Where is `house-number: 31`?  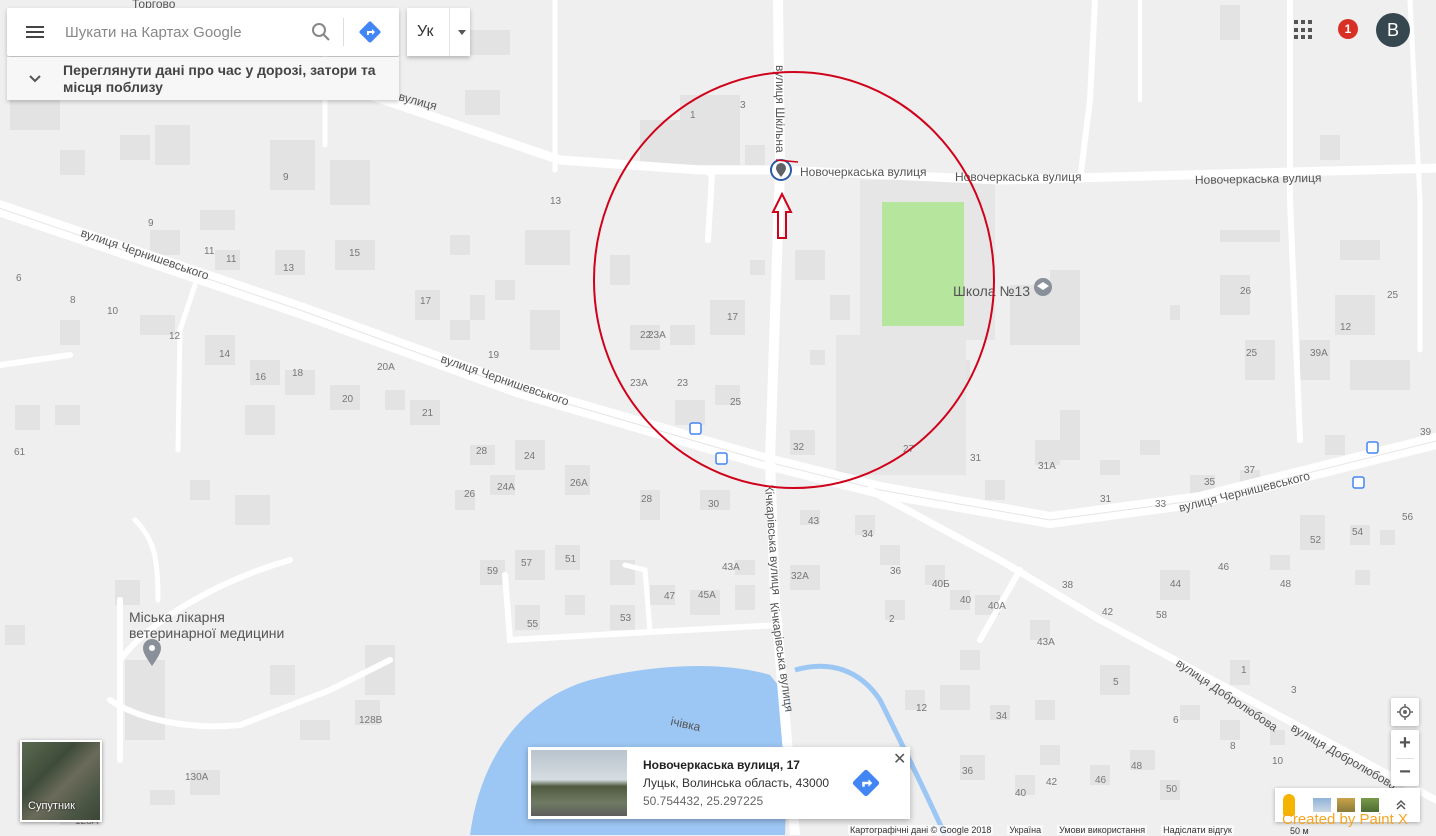 house-number: 31 is located at coordinates (976, 458).